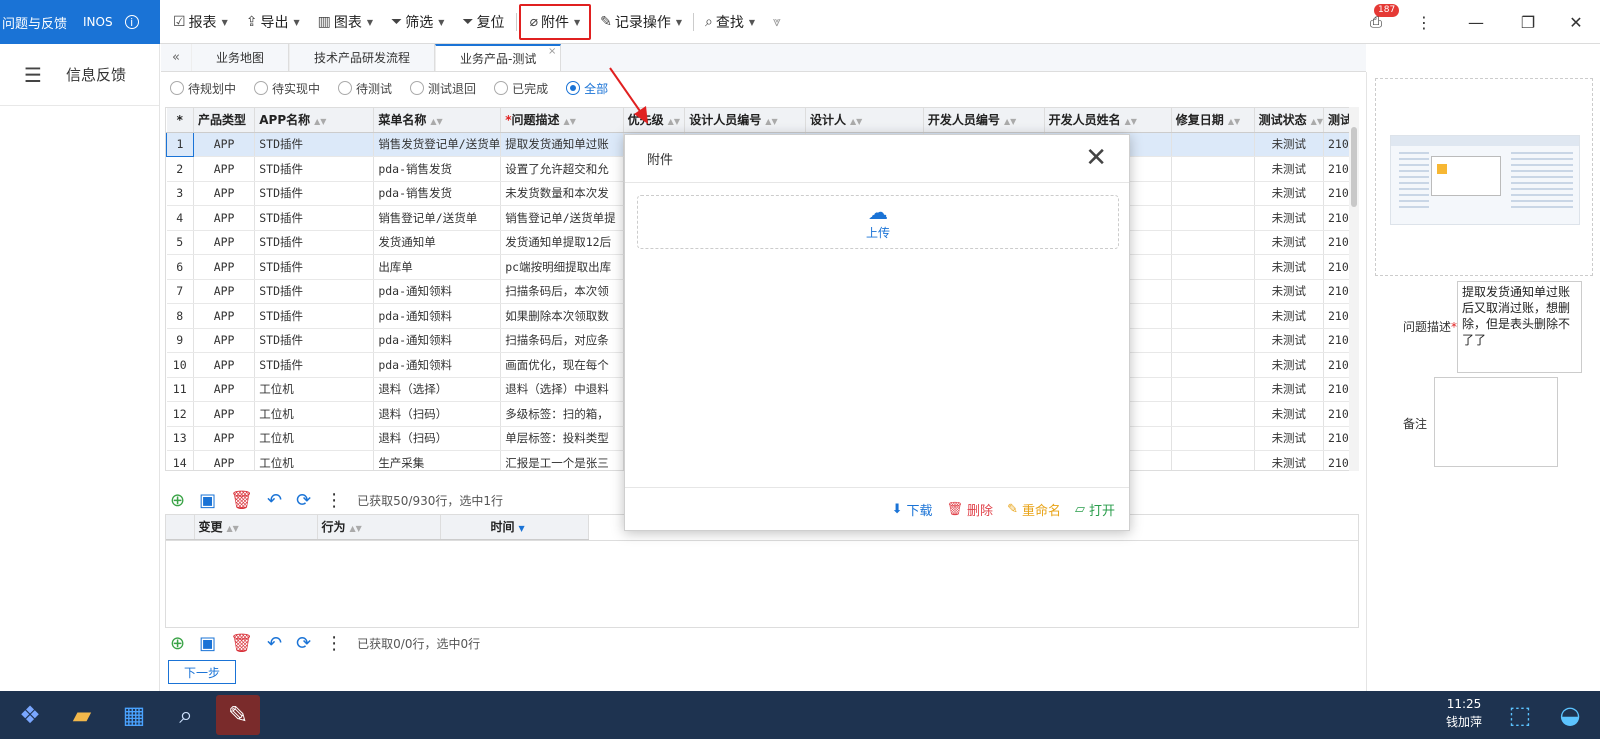 This screenshot has width=1600, height=739. What do you see at coordinates (437, 460) in the screenshot?
I see `table-cell: 生产采集` at bounding box center [437, 460].